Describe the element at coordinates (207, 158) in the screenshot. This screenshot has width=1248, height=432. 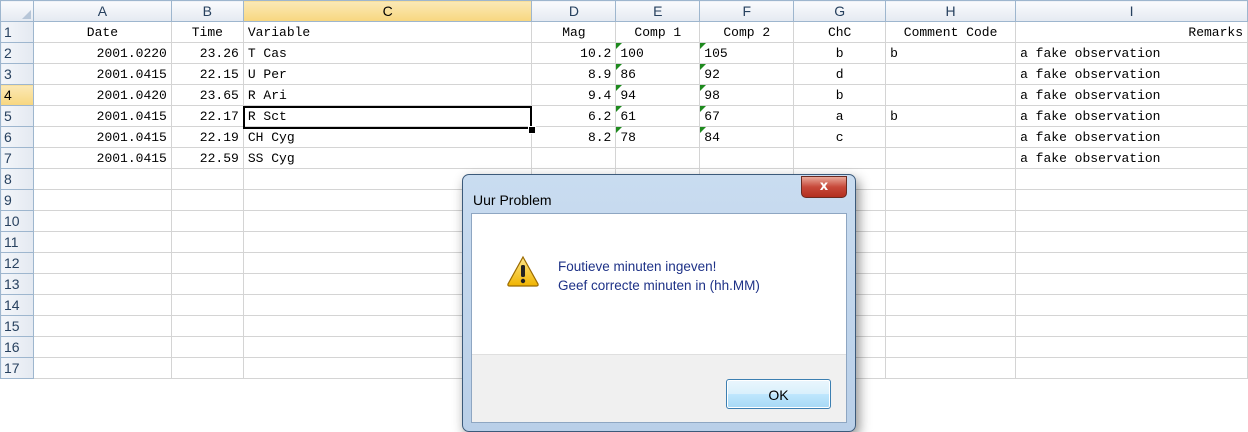
I see `cell-b7: 22.59` at that location.